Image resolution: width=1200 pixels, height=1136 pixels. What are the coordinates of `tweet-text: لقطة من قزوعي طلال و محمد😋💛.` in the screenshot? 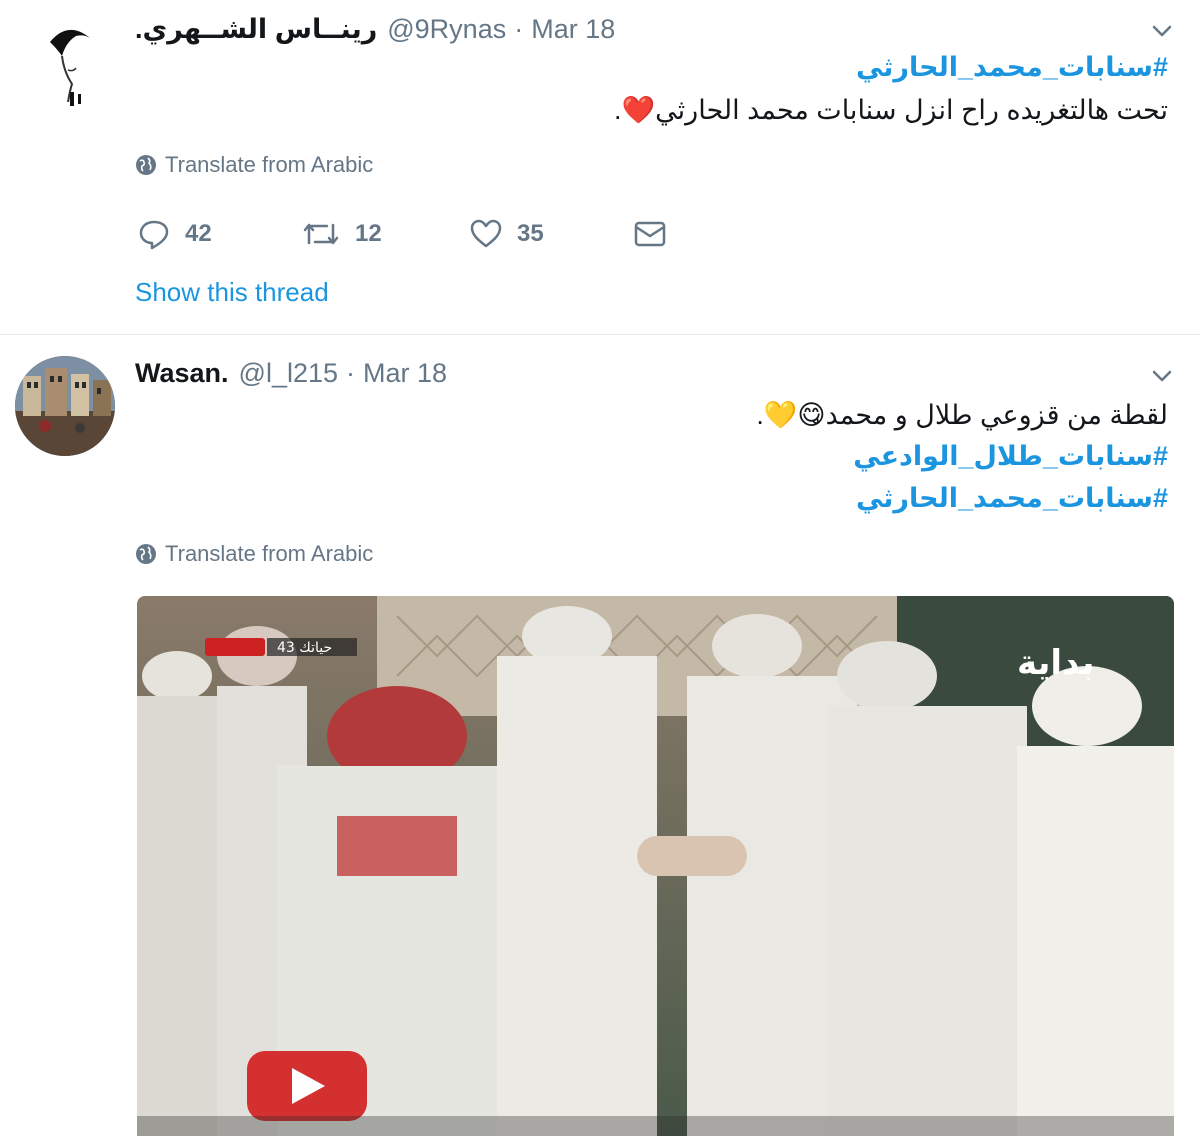 It's located at (962, 415).